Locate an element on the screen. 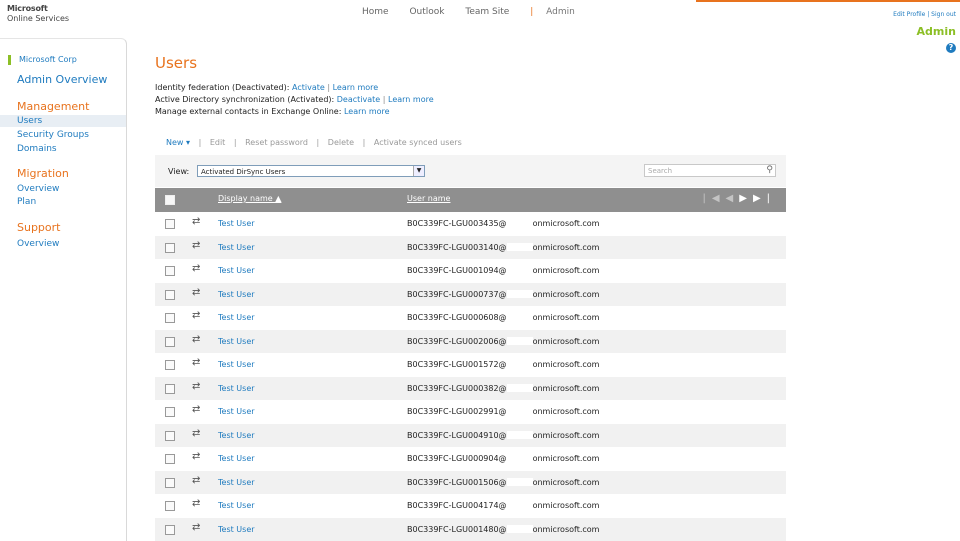 Image resolution: width=960 pixels, height=541 pixels. next-page-icon: ▶ is located at coordinates (746, 198).